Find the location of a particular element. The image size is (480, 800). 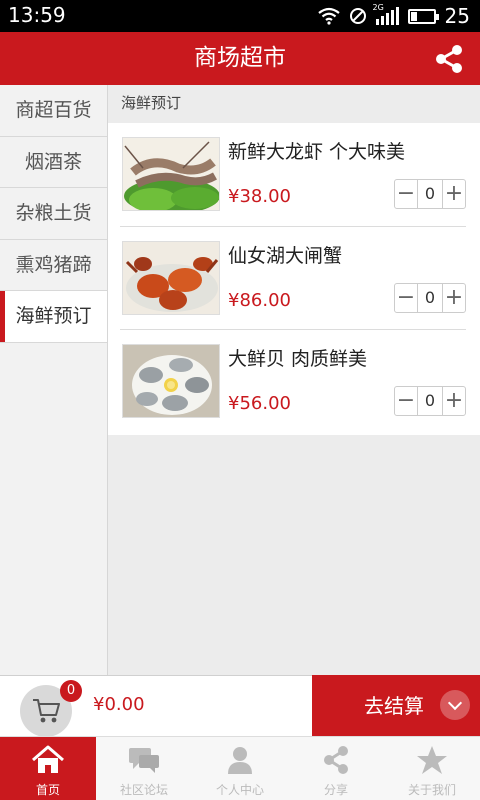

product-item: 仙女湖大闸蟹 ¥86.00 − 0 + is located at coordinates (293, 278).